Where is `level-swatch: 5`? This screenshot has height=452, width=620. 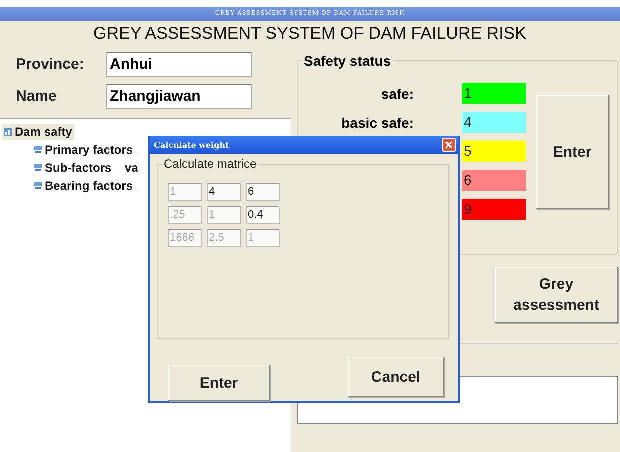 level-swatch: 5 is located at coordinates (494, 151).